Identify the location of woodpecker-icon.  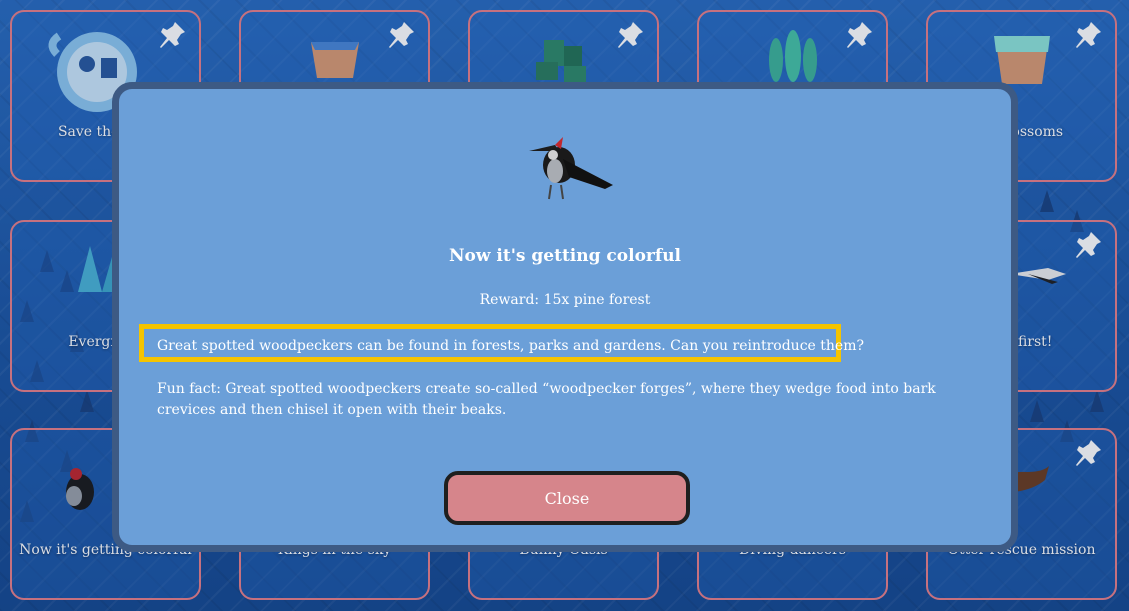
(571, 168).